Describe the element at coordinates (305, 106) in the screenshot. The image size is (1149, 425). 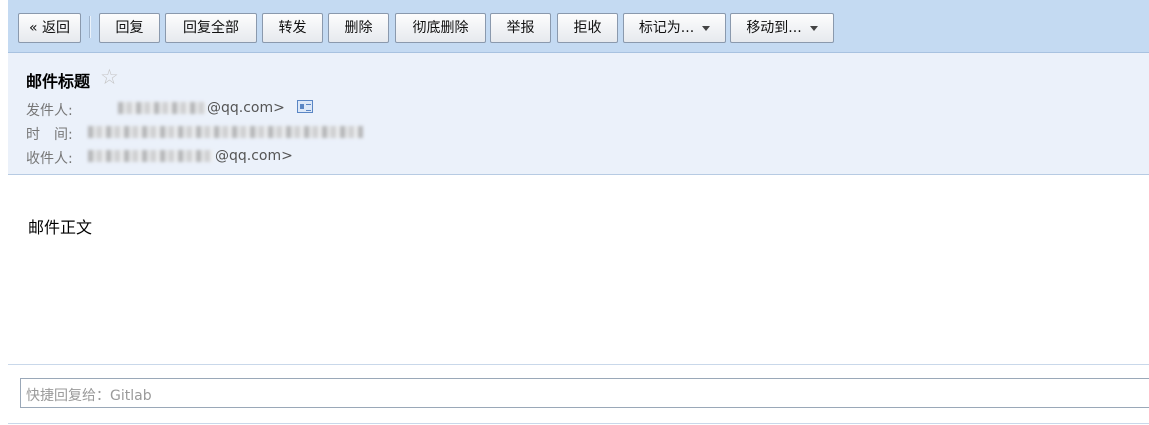
I see `contact-card-icon` at that location.